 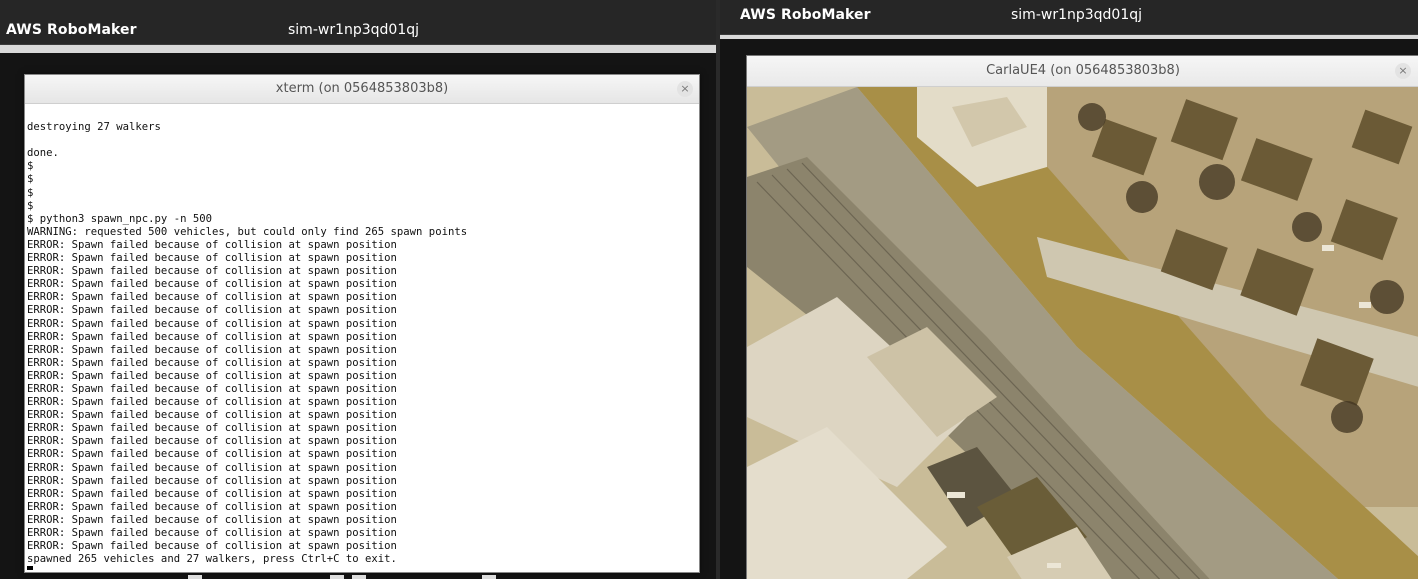 What do you see at coordinates (362, 568) in the screenshot?
I see `terminal-prompt-line` at bounding box center [362, 568].